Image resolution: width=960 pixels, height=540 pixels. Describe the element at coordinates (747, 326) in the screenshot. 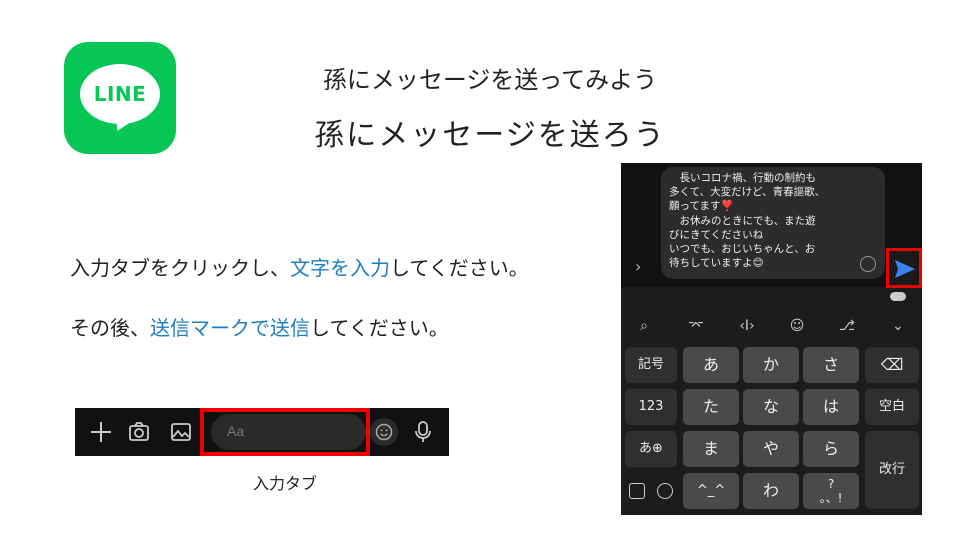

I see `cursor-icon: ‹I›` at that location.